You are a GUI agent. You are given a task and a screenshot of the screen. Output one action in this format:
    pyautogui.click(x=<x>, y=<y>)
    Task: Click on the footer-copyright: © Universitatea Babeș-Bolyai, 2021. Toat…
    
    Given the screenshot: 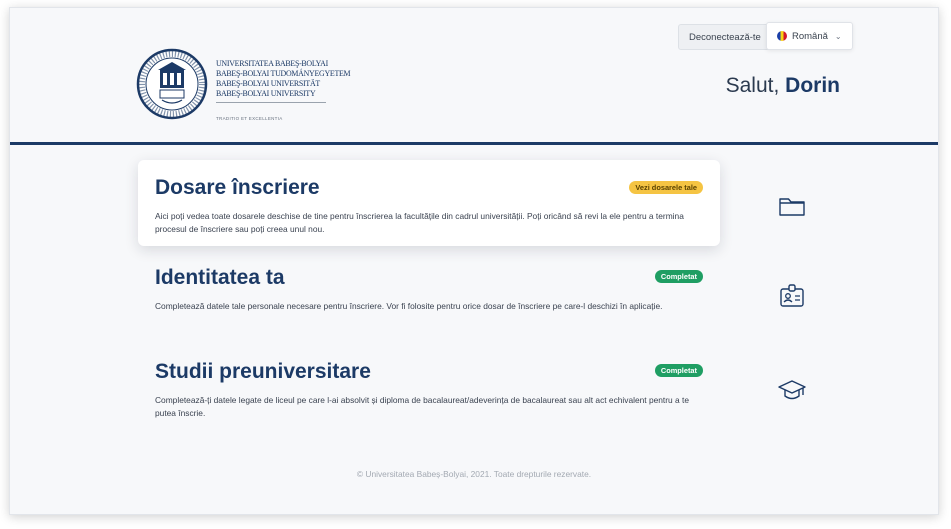 What is the action you would take?
    pyautogui.click(x=474, y=474)
    